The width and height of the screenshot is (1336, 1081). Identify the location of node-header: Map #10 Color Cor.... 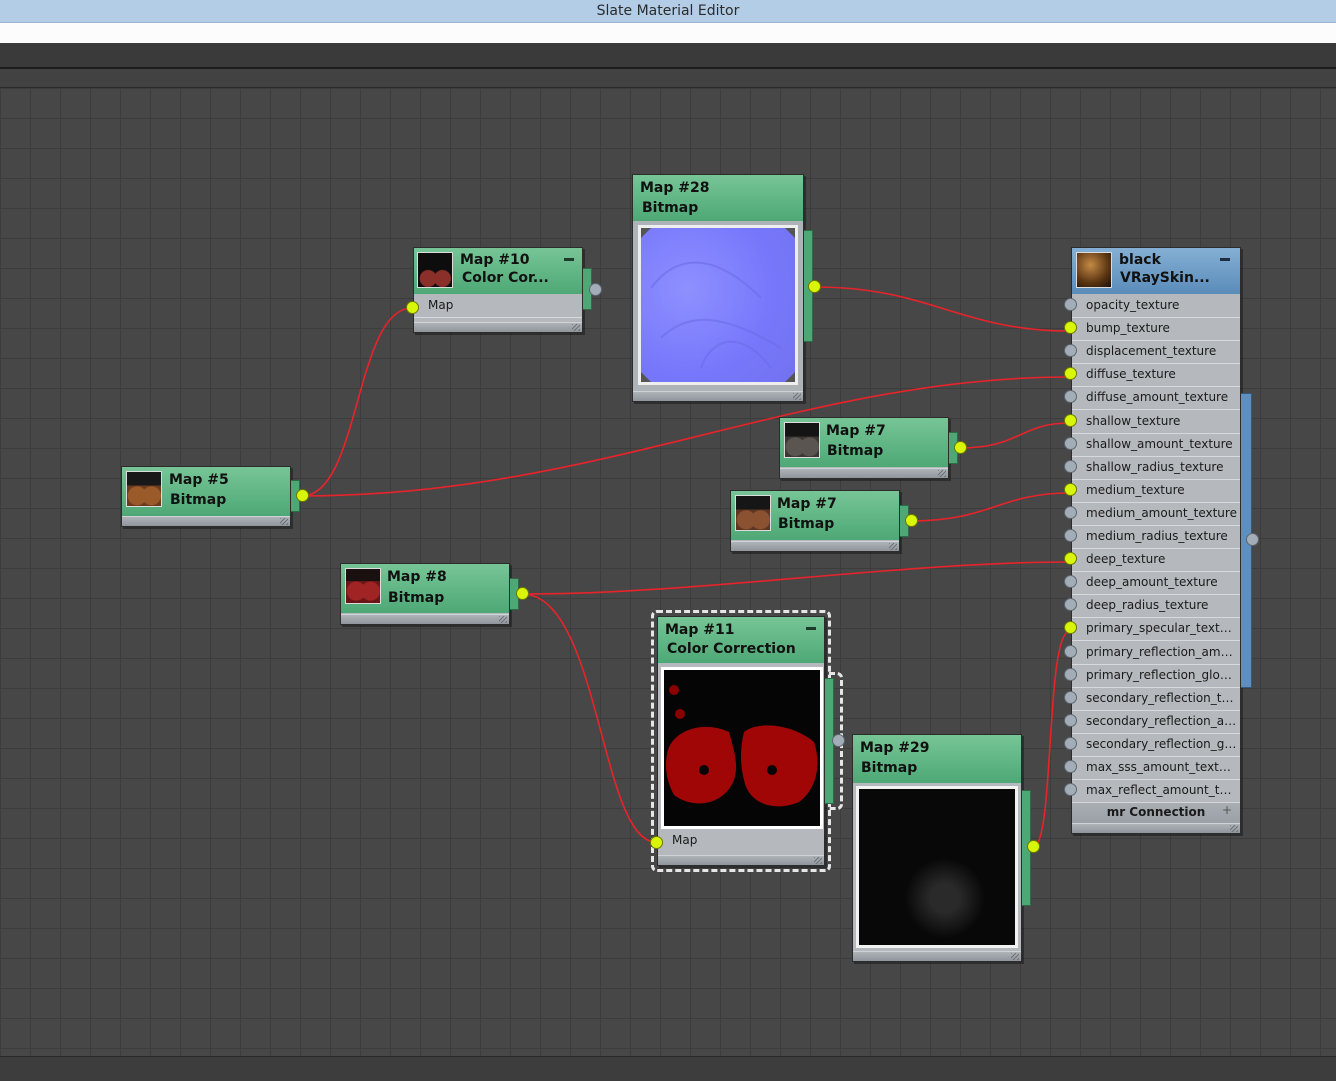
(498, 271).